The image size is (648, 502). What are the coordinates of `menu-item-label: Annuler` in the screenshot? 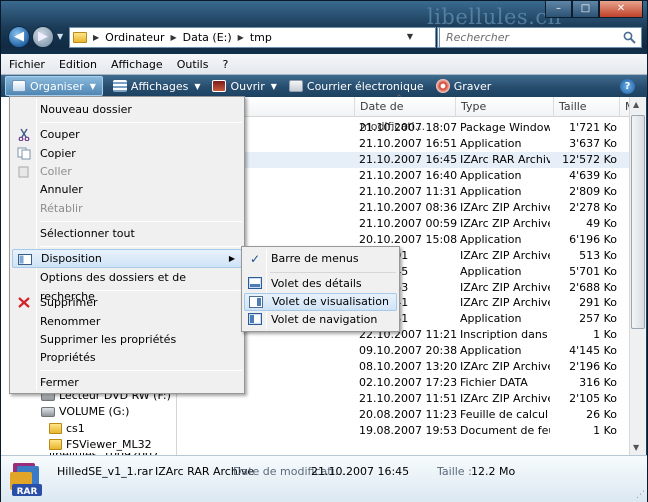 It's located at (61, 189).